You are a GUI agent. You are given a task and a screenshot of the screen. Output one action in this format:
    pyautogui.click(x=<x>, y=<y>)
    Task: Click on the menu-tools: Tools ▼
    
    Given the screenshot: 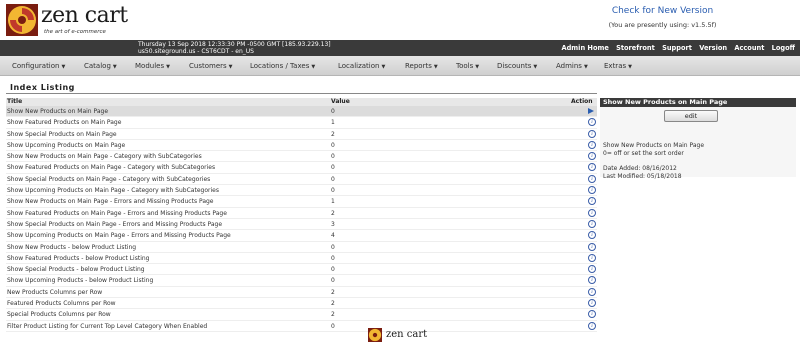 What is the action you would take?
    pyautogui.click(x=467, y=66)
    